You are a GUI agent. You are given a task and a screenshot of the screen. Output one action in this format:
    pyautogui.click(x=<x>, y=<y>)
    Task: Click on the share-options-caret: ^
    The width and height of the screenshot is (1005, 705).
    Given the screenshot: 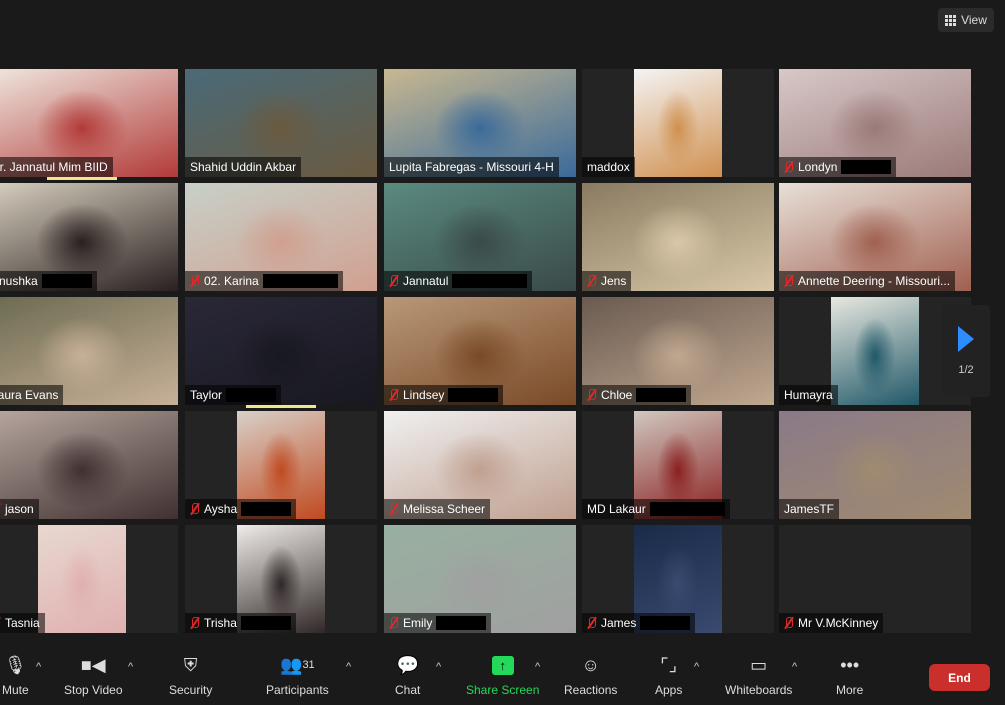 What is the action you would take?
    pyautogui.click(x=537, y=667)
    